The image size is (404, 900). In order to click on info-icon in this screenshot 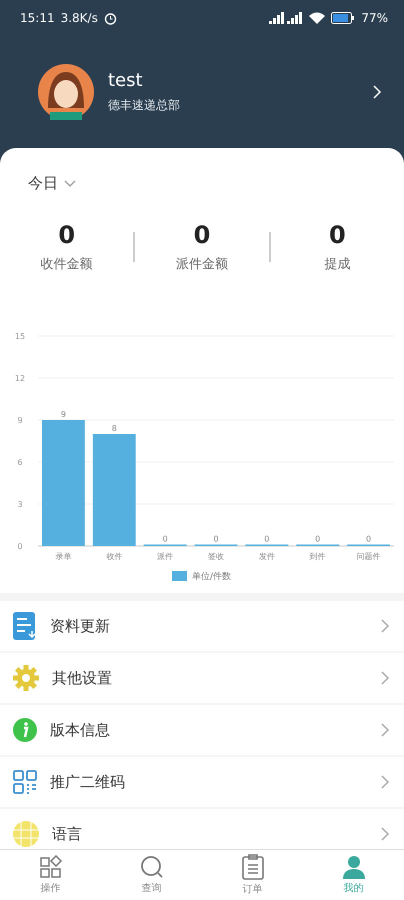, I will do `click(25, 730)`.